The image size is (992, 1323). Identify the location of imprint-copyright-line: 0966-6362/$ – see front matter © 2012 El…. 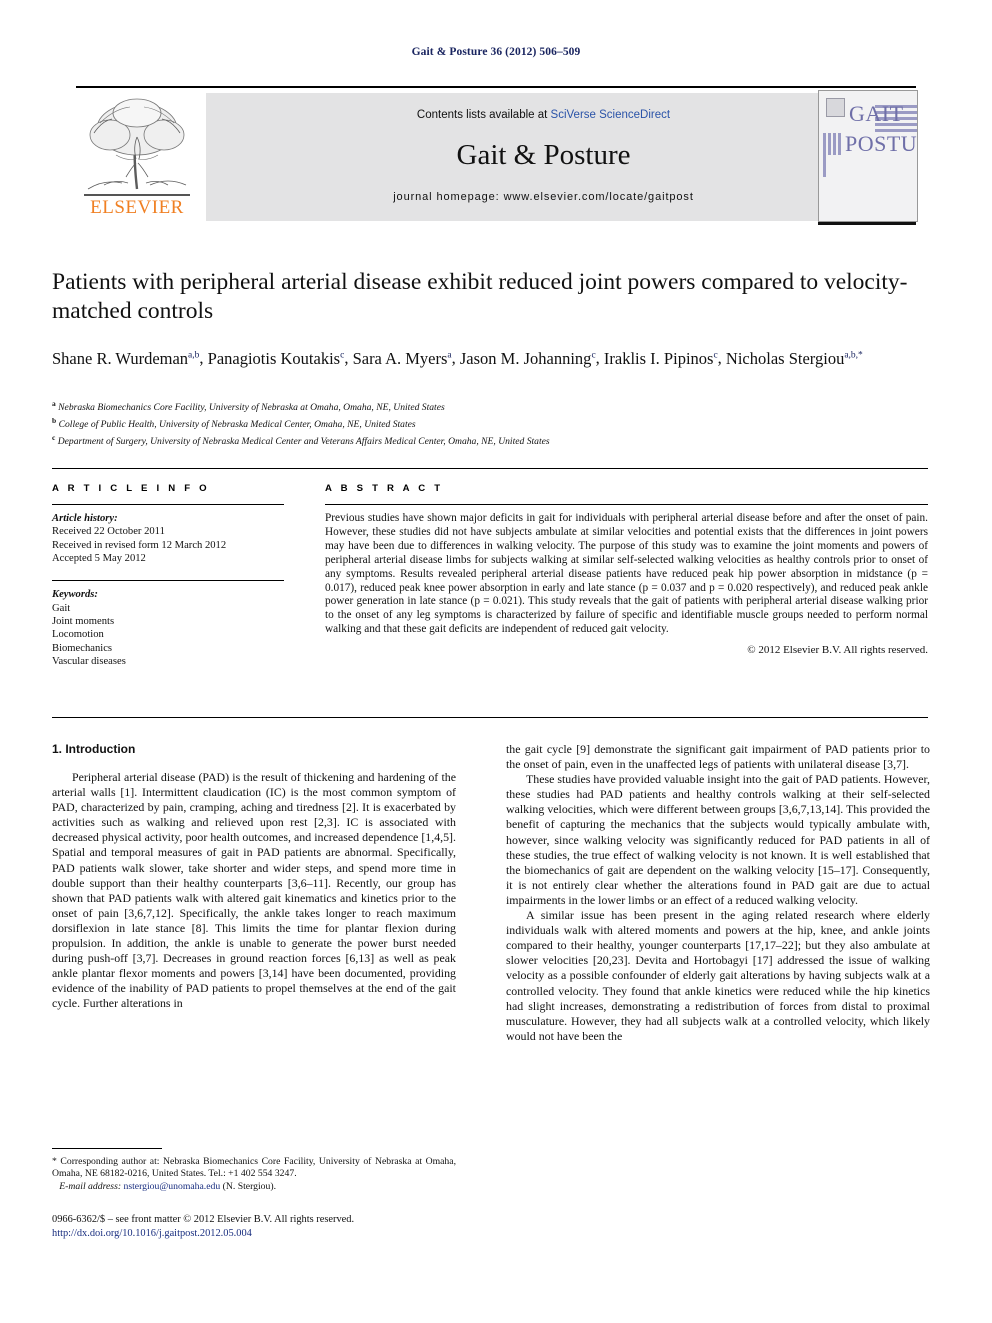
(203, 1219).